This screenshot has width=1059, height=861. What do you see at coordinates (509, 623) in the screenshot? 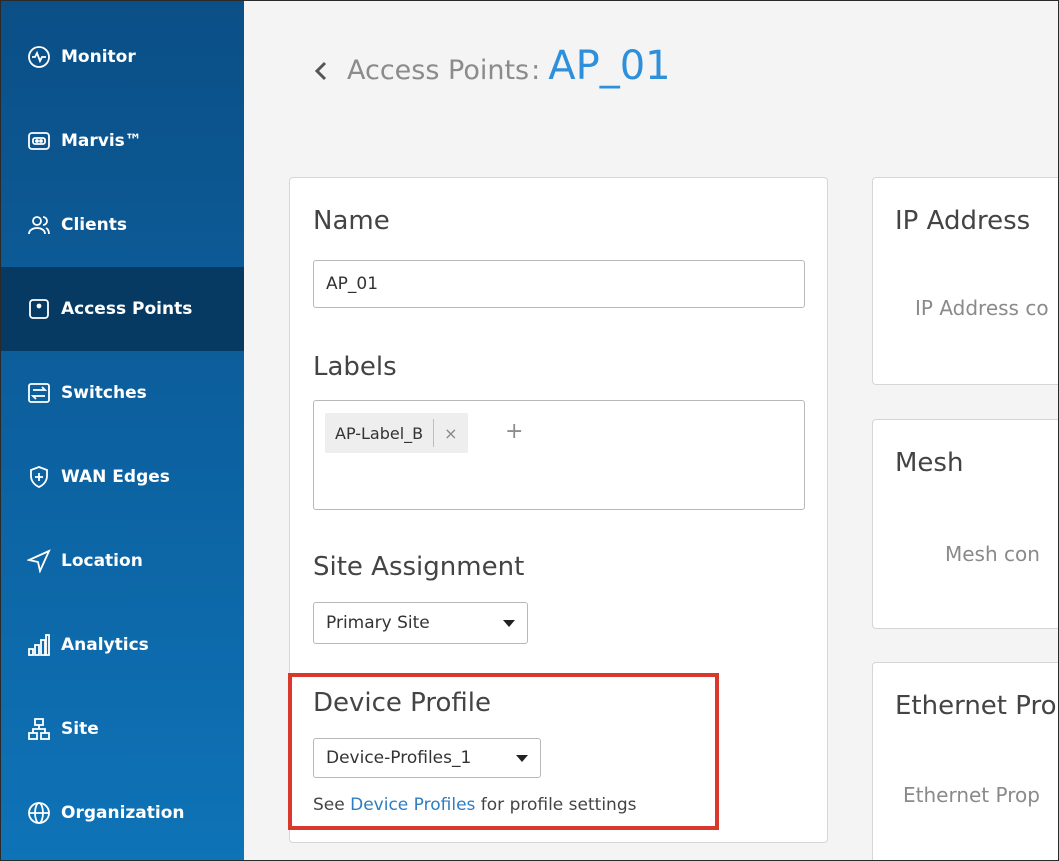
I see `chevron-down-icon` at bounding box center [509, 623].